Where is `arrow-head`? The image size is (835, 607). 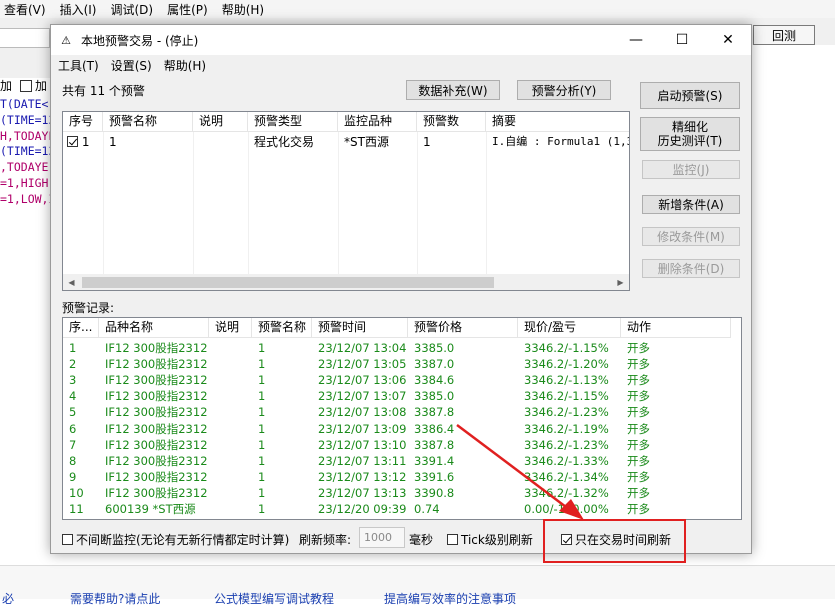
arrow-head is located at coordinates (571, 509).